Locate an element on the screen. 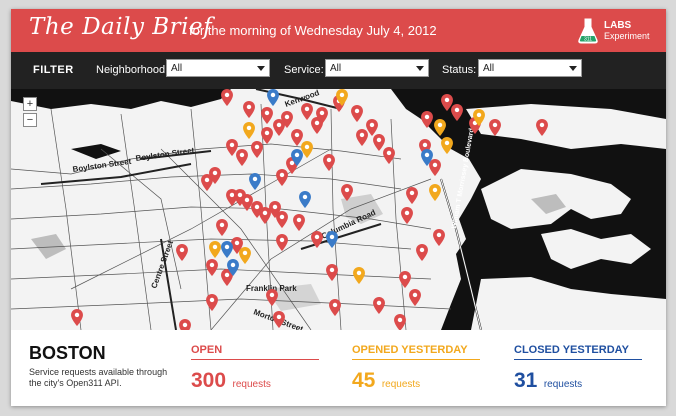  stat-label: OPEN is located at coordinates (255, 352).